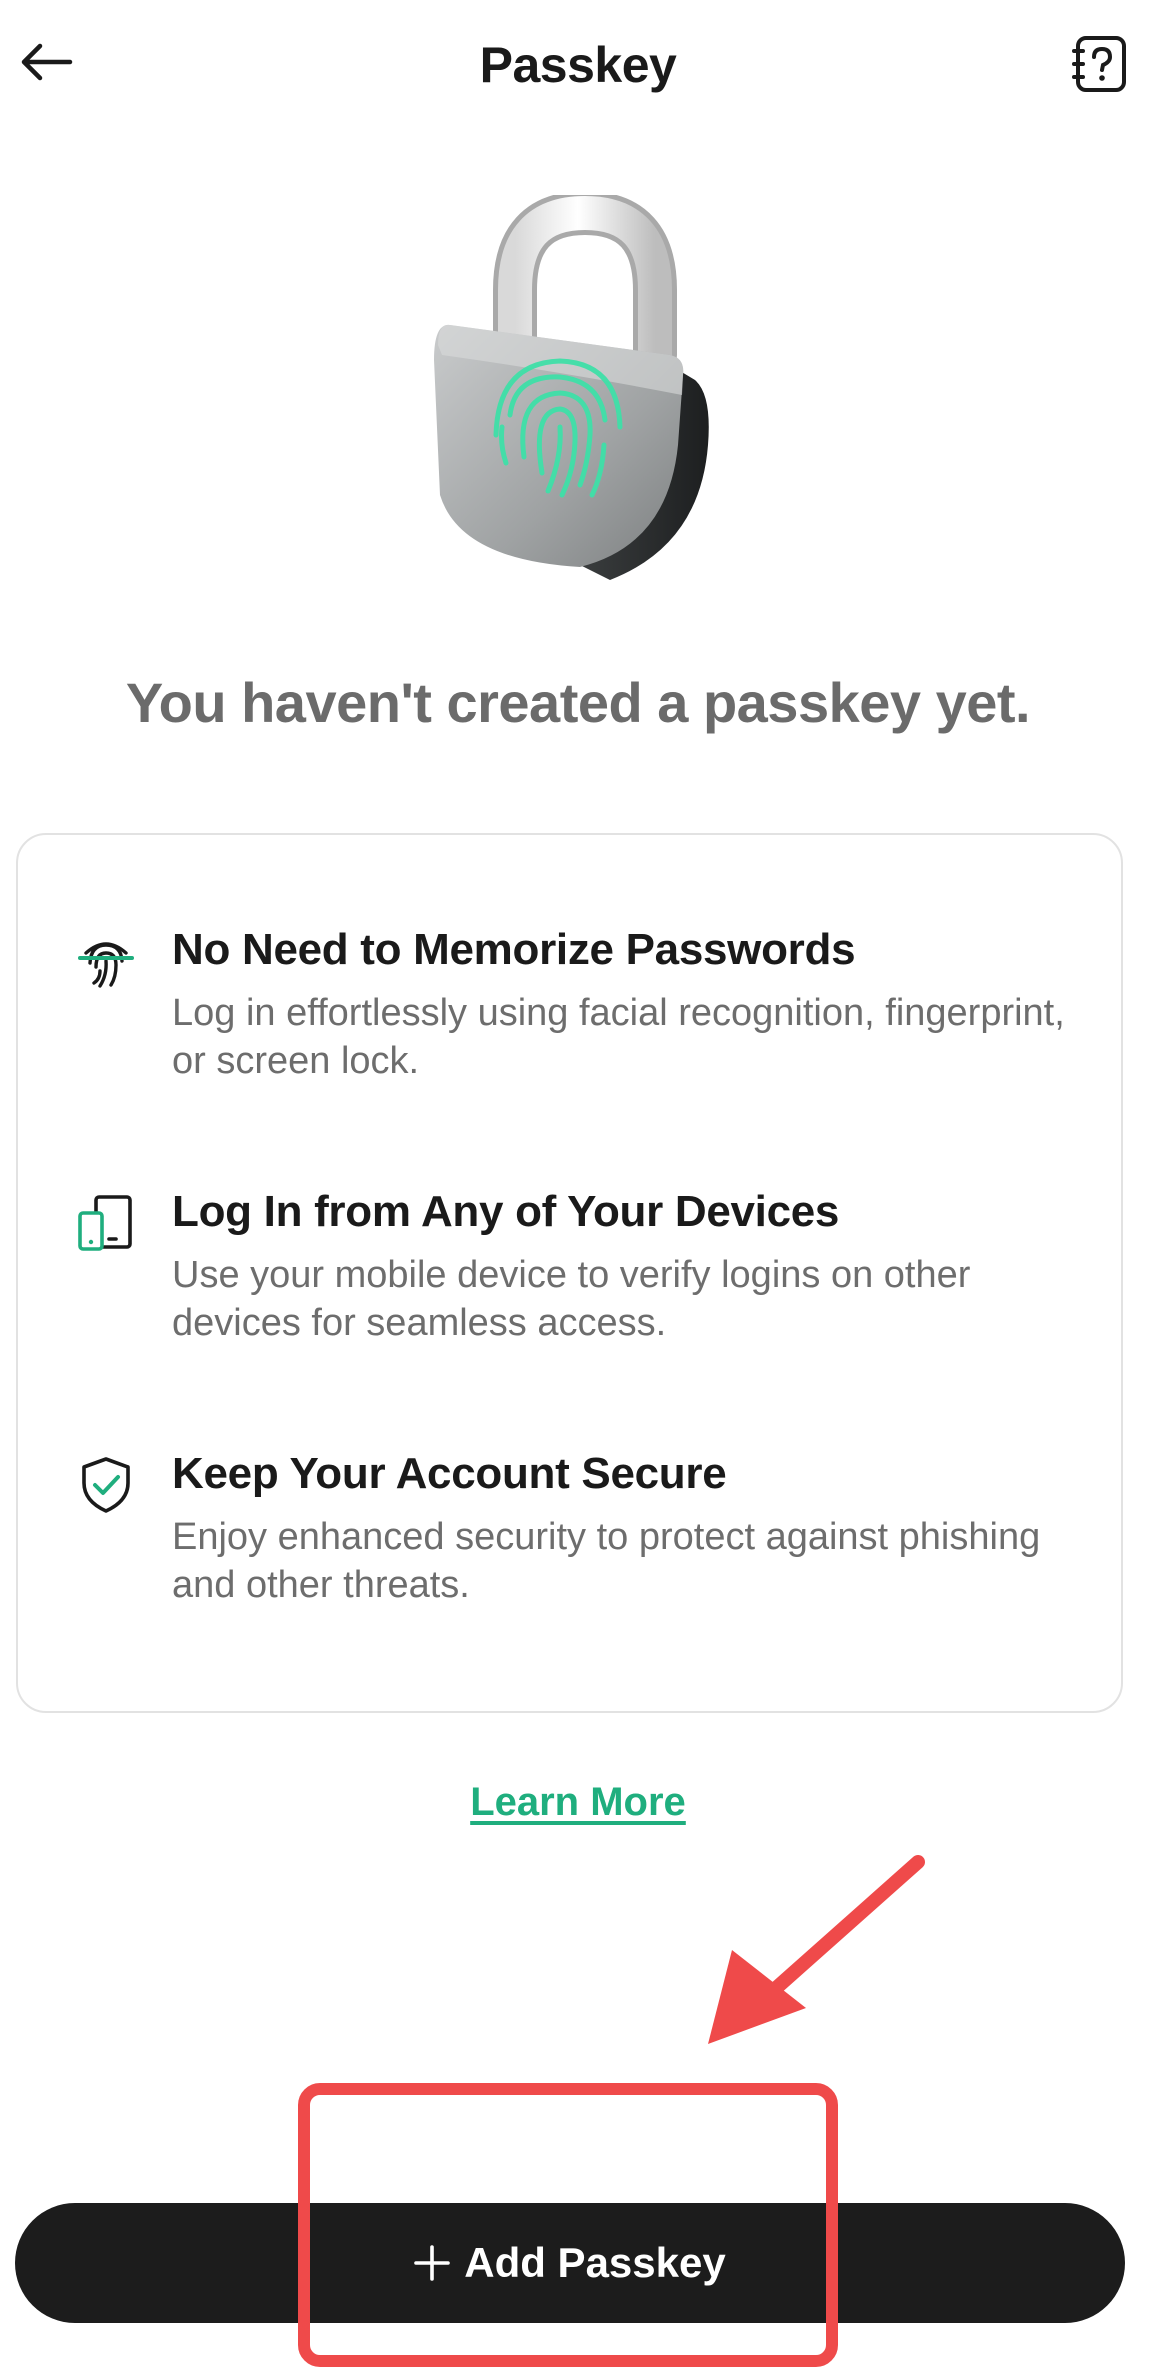  What do you see at coordinates (514, 949) in the screenshot?
I see `feature-title: No Need to Memorize Passwords` at bounding box center [514, 949].